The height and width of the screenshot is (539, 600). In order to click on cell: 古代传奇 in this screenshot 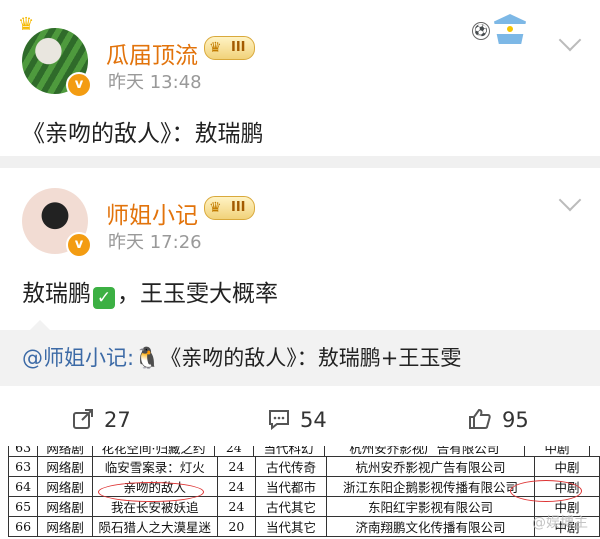, I will do `click(291, 466)`.